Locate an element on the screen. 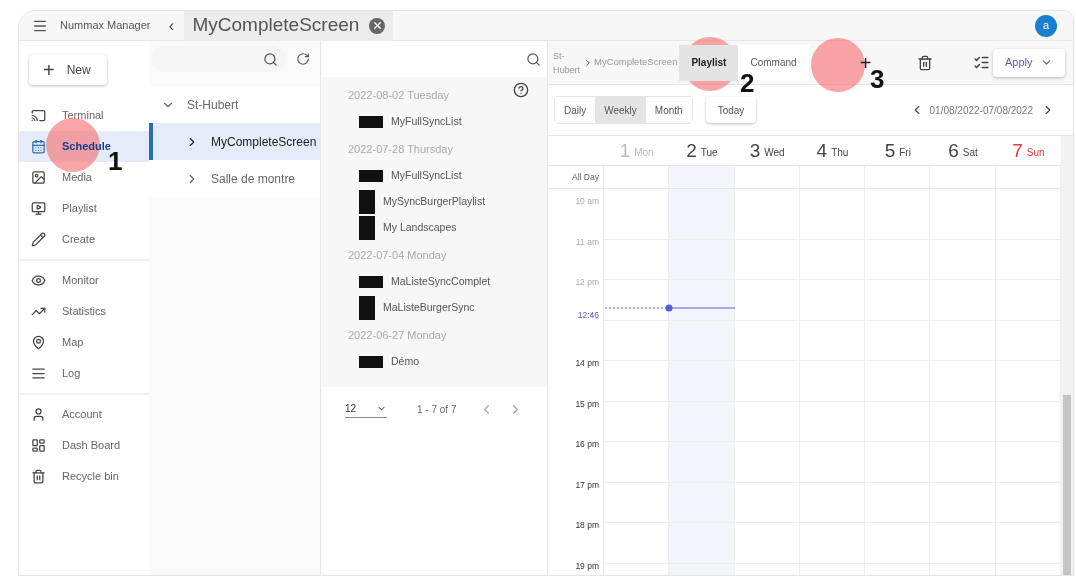  pin-icon is located at coordinates (38, 342).